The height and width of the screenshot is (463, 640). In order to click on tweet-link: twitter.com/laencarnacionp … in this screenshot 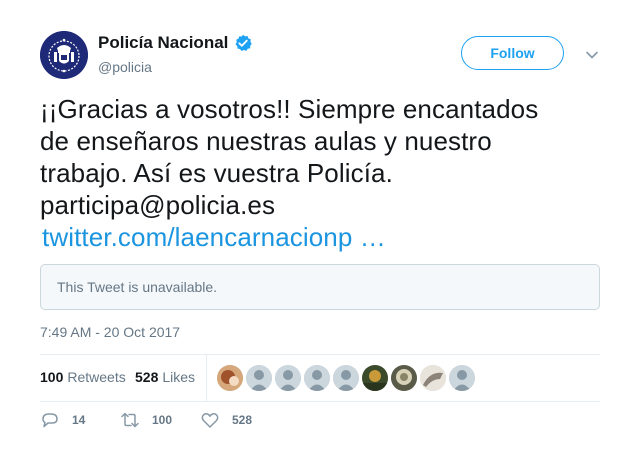, I will do `click(322, 237)`.